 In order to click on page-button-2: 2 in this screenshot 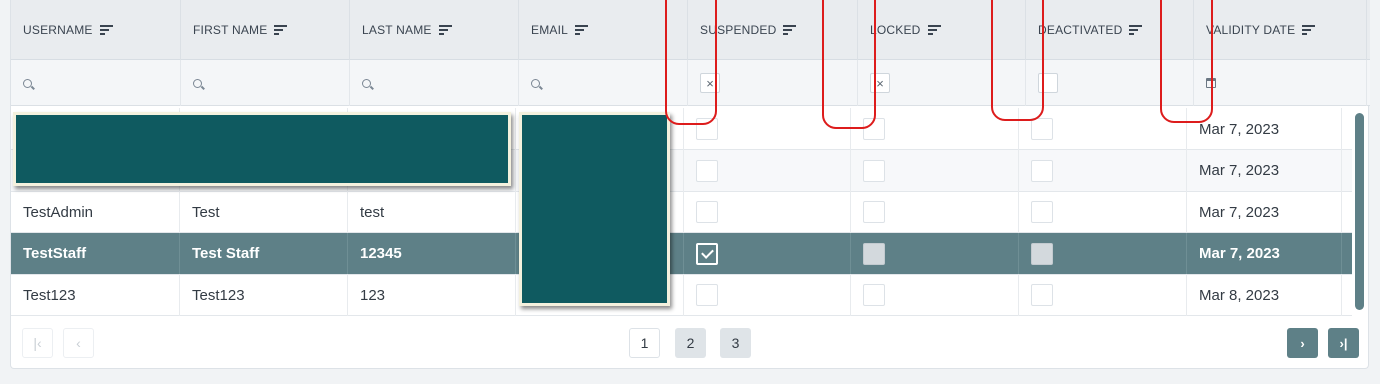, I will do `click(690, 343)`.